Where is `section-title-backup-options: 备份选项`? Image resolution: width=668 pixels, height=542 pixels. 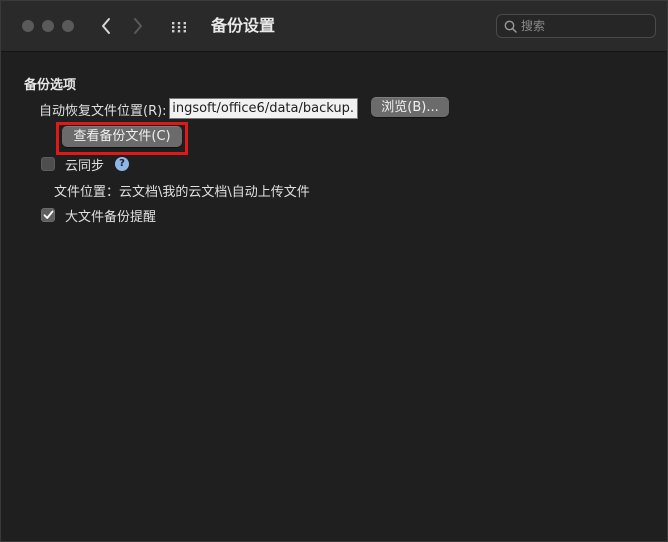 section-title-backup-options: 备份选项 is located at coordinates (50, 85).